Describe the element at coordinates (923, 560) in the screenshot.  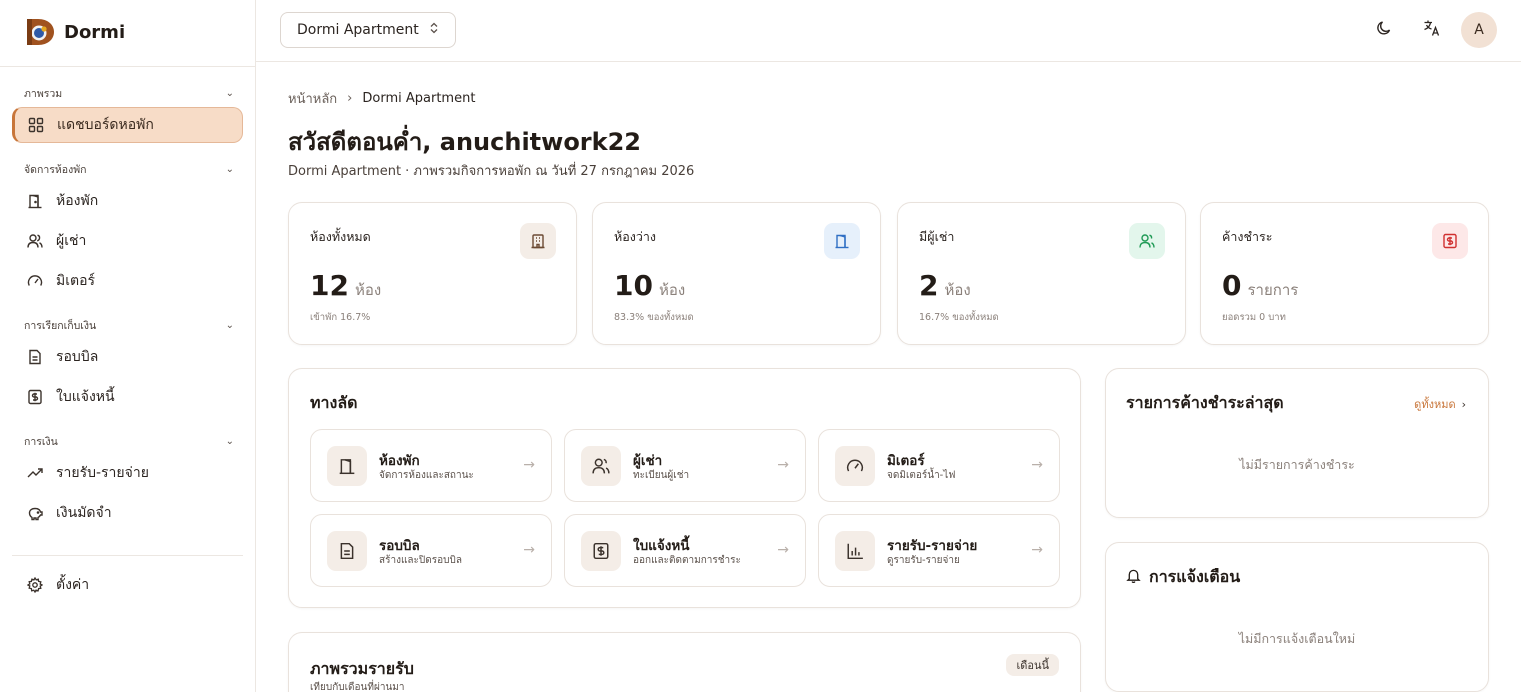
I see `shortcut-desc: ดูรายรับ-รายจ่าย` at that location.